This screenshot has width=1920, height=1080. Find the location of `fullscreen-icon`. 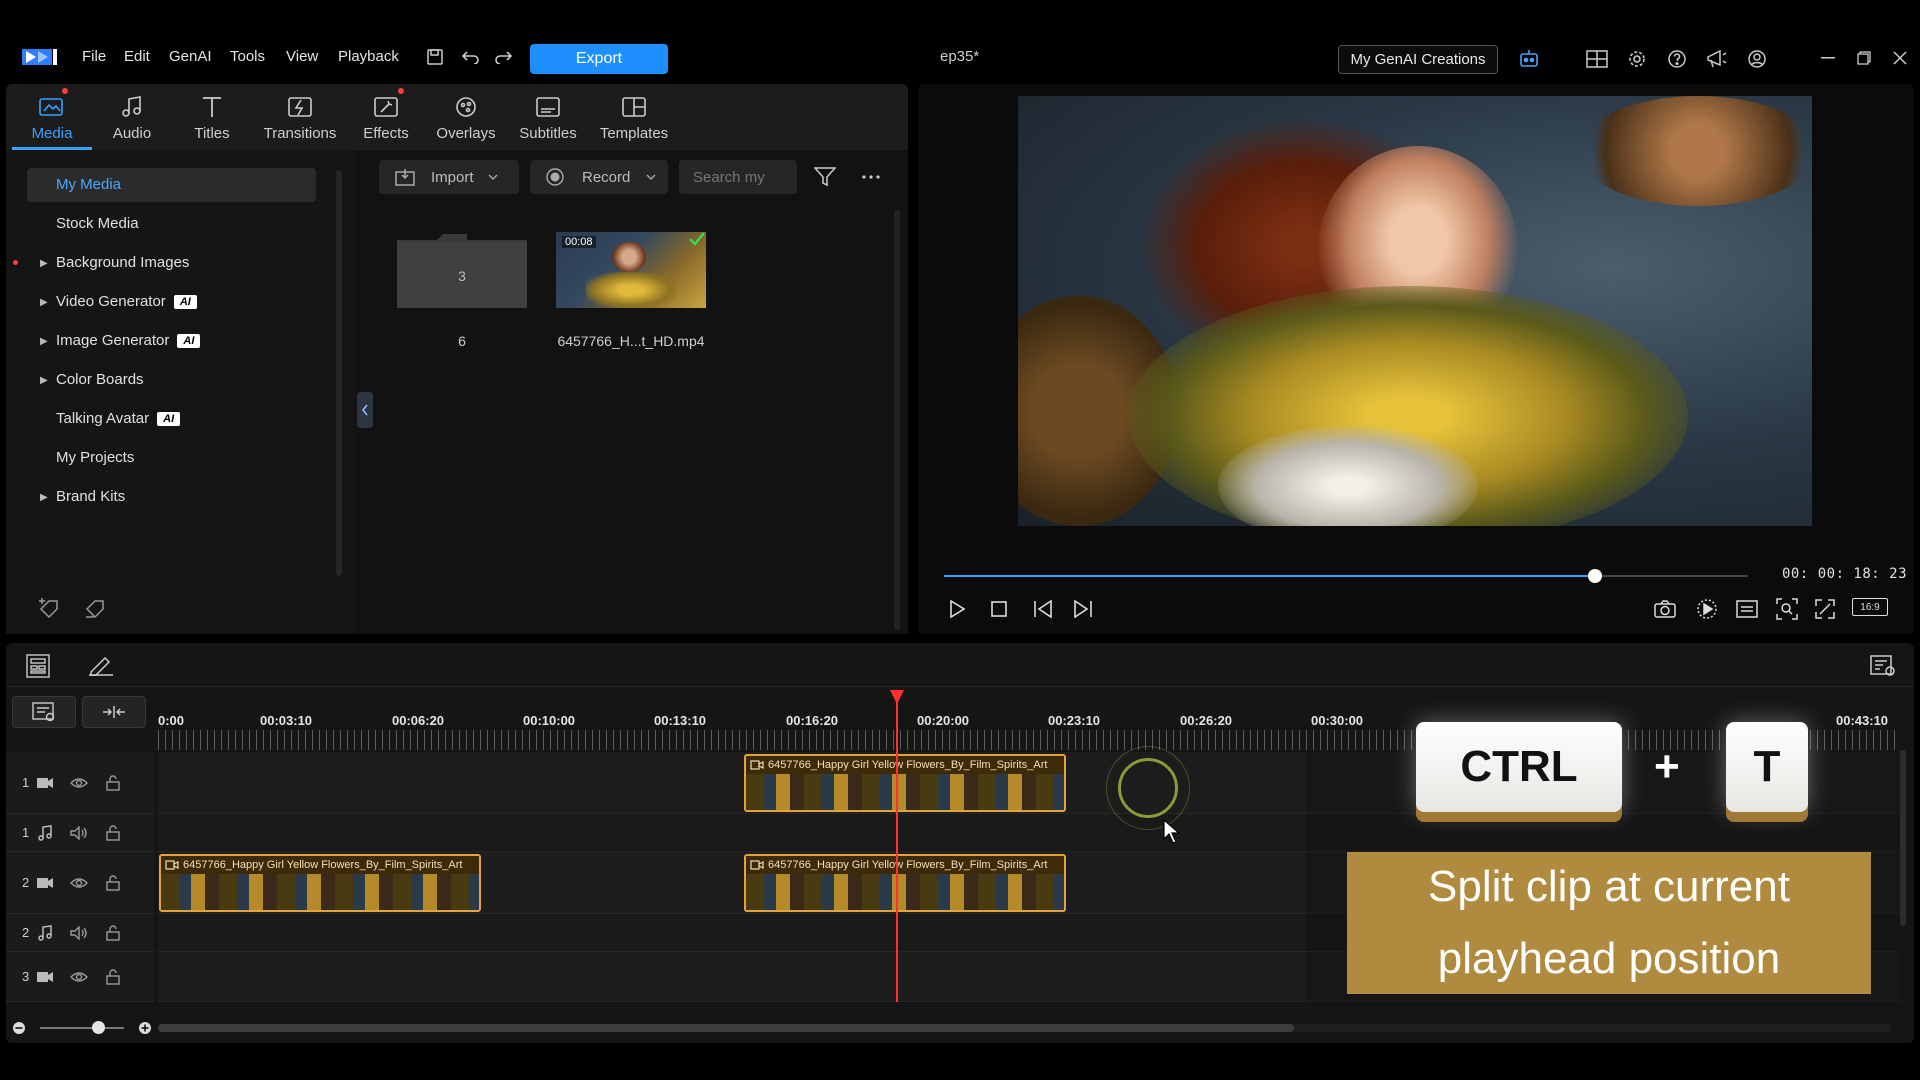

fullscreen-icon is located at coordinates (1825, 609).